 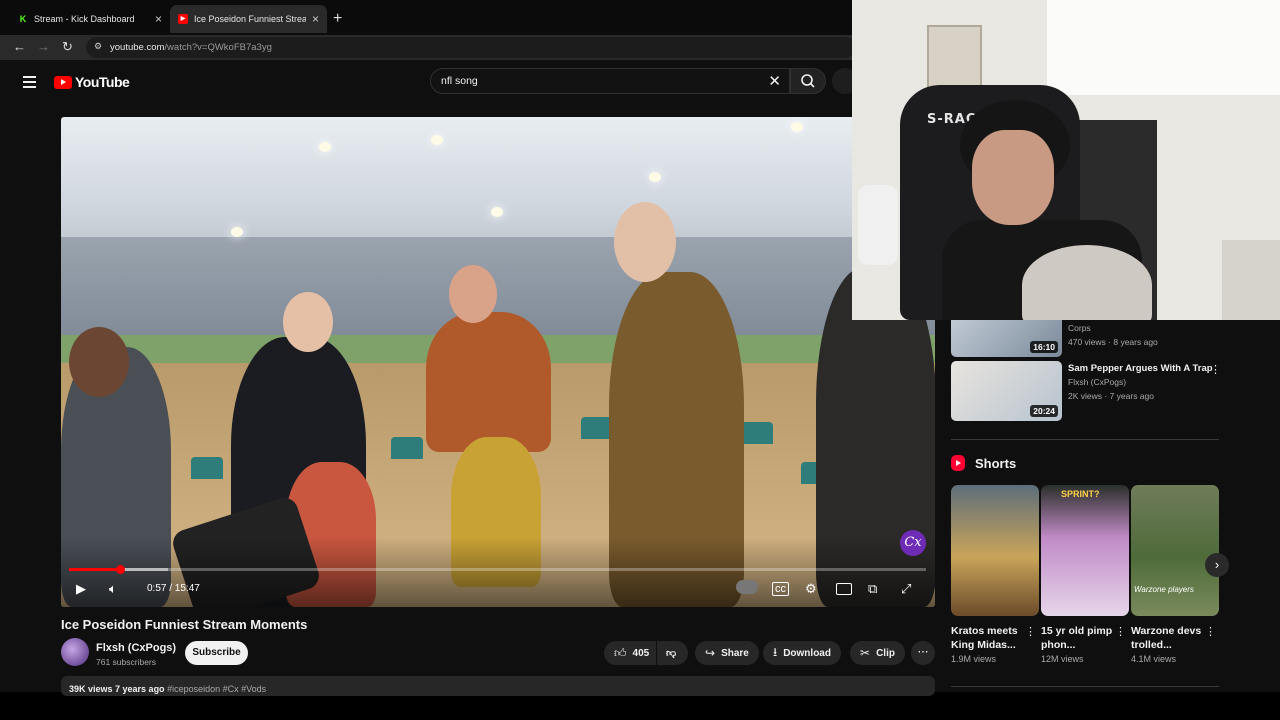 What do you see at coordinates (136, 648) in the screenshot?
I see `channel-name: Flxsh (CxPogs)` at bounding box center [136, 648].